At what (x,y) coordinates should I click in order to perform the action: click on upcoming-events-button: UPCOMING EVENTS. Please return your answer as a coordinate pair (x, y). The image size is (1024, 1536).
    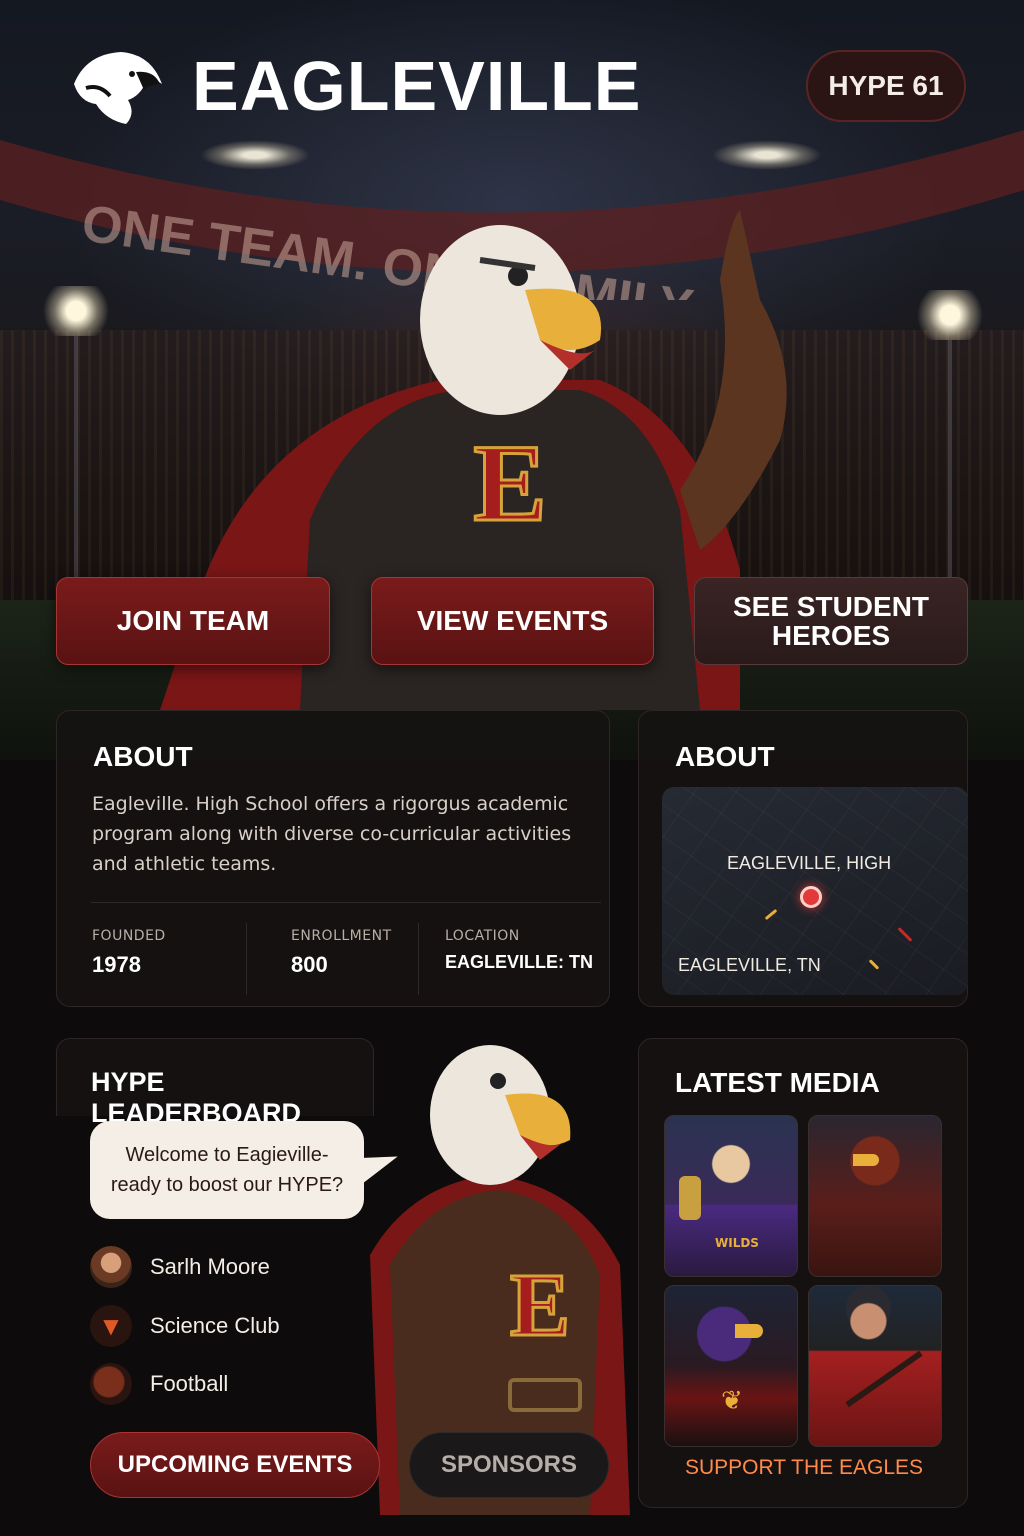
    Looking at the image, I should click on (235, 1465).